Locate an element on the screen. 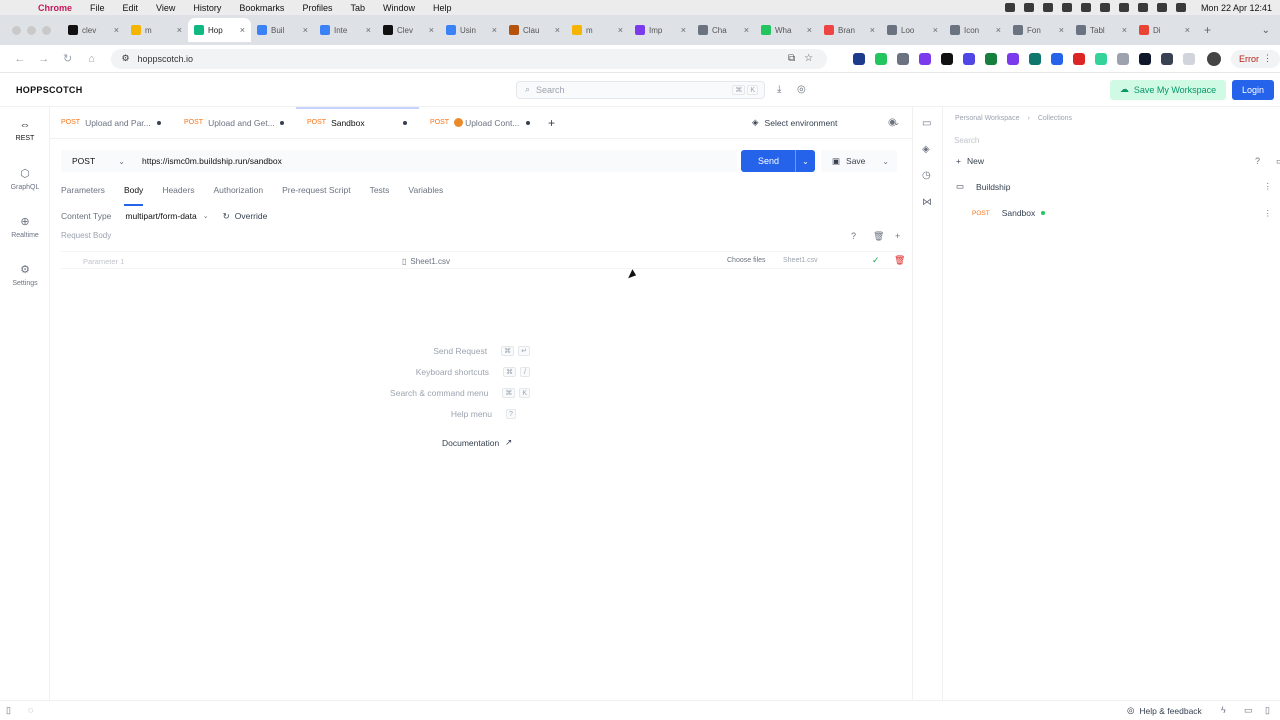 The height and width of the screenshot is (720, 1280). browser-tab: Clev × is located at coordinates (408, 30).